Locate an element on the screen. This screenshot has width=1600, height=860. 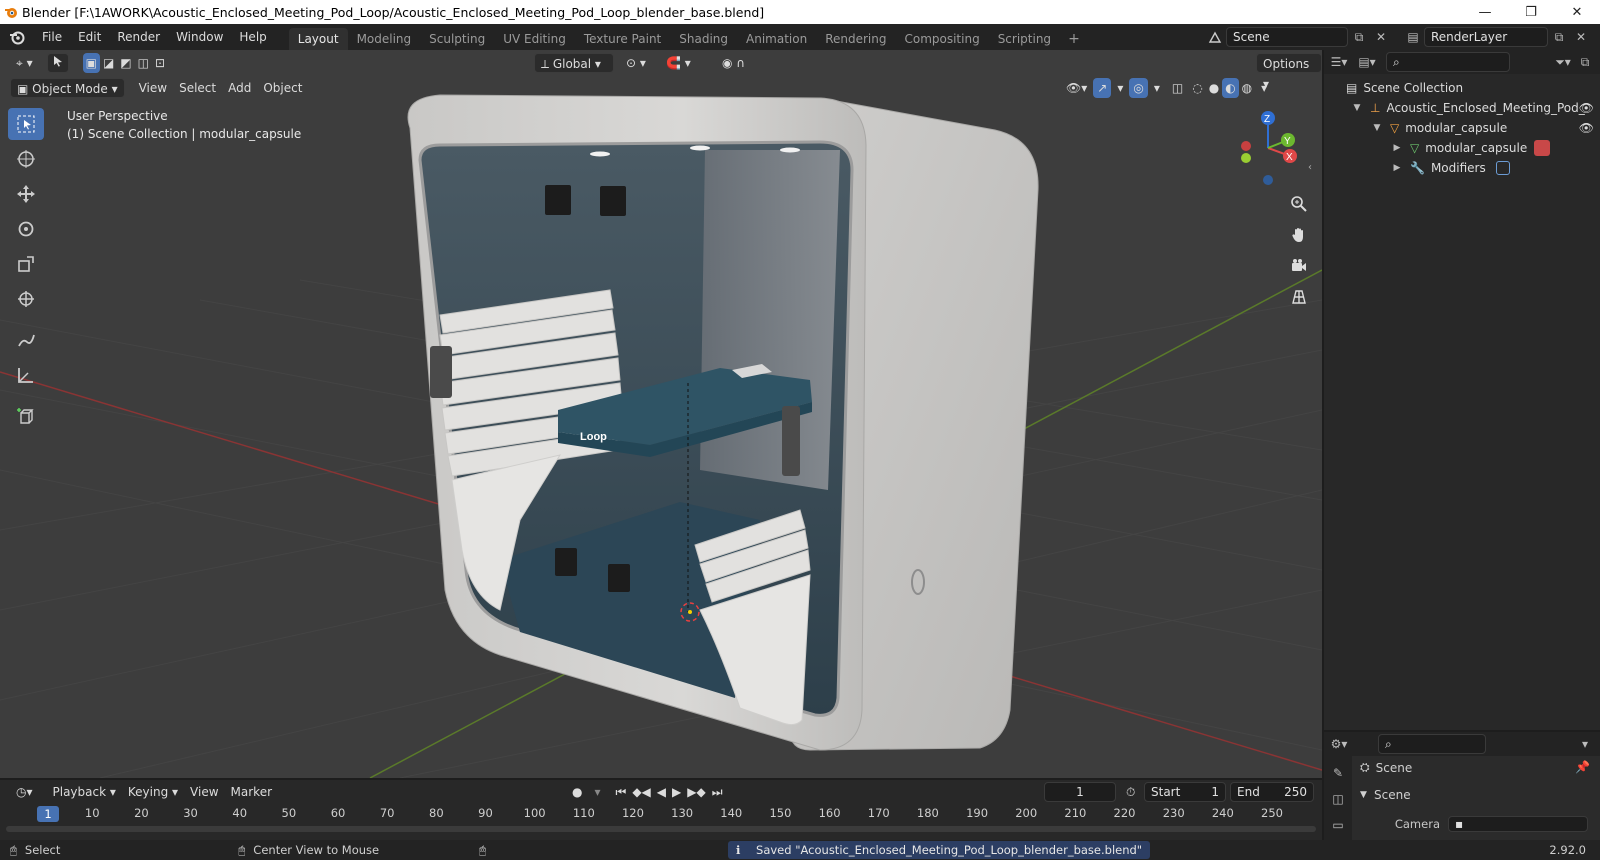
annotate-tool-icon is located at coordinates (26, 340).